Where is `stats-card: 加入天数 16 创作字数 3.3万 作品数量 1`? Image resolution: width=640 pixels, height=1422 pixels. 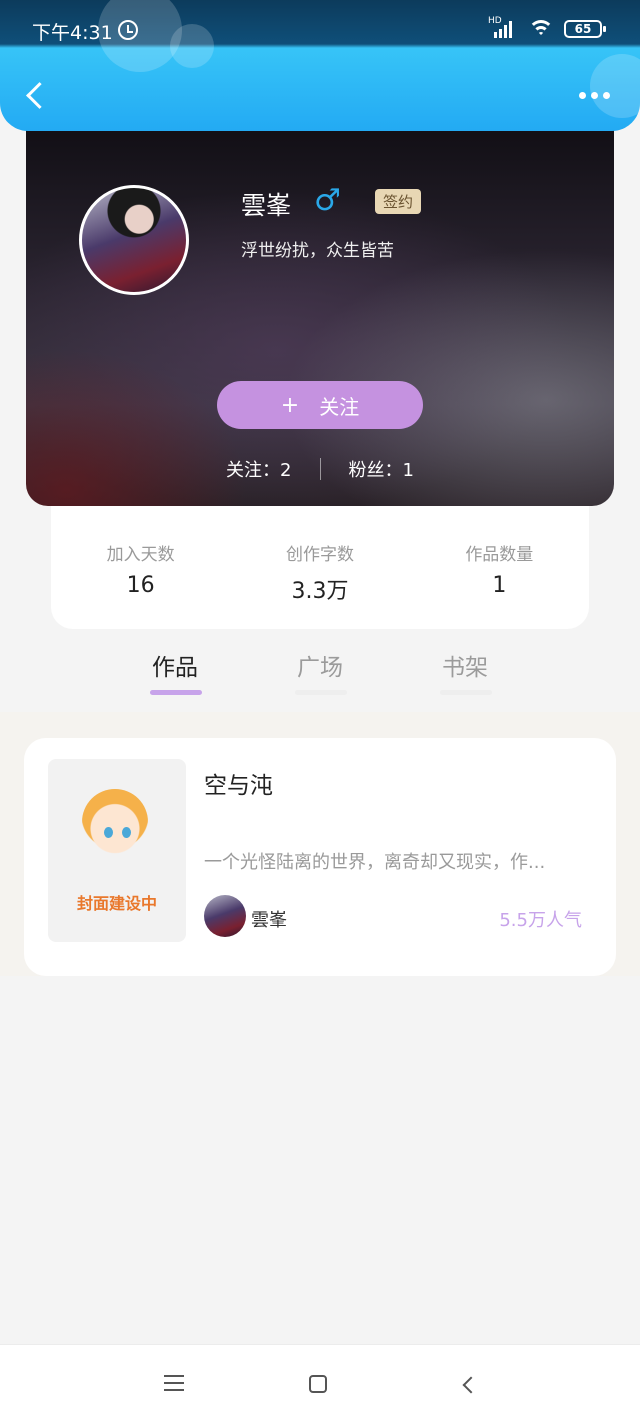 stats-card: 加入天数 16 创作字数 3.3万 作品数量 1 is located at coordinates (320, 567).